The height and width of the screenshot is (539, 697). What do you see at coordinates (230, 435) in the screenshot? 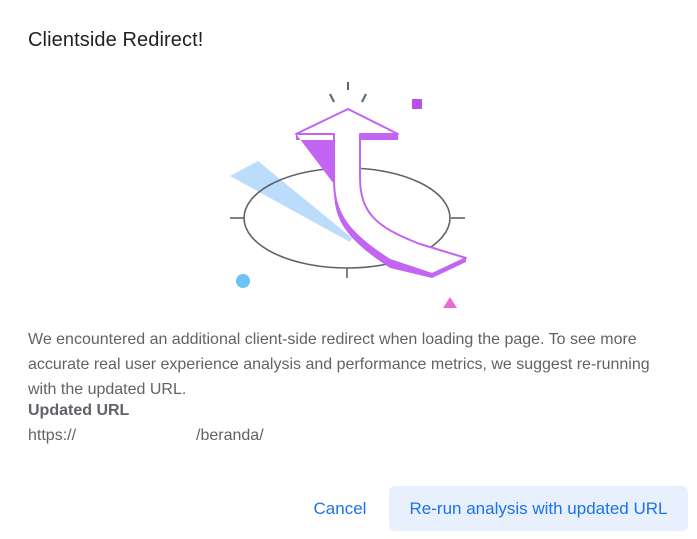
I see `url-suffix: /beranda/` at bounding box center [230, 435].